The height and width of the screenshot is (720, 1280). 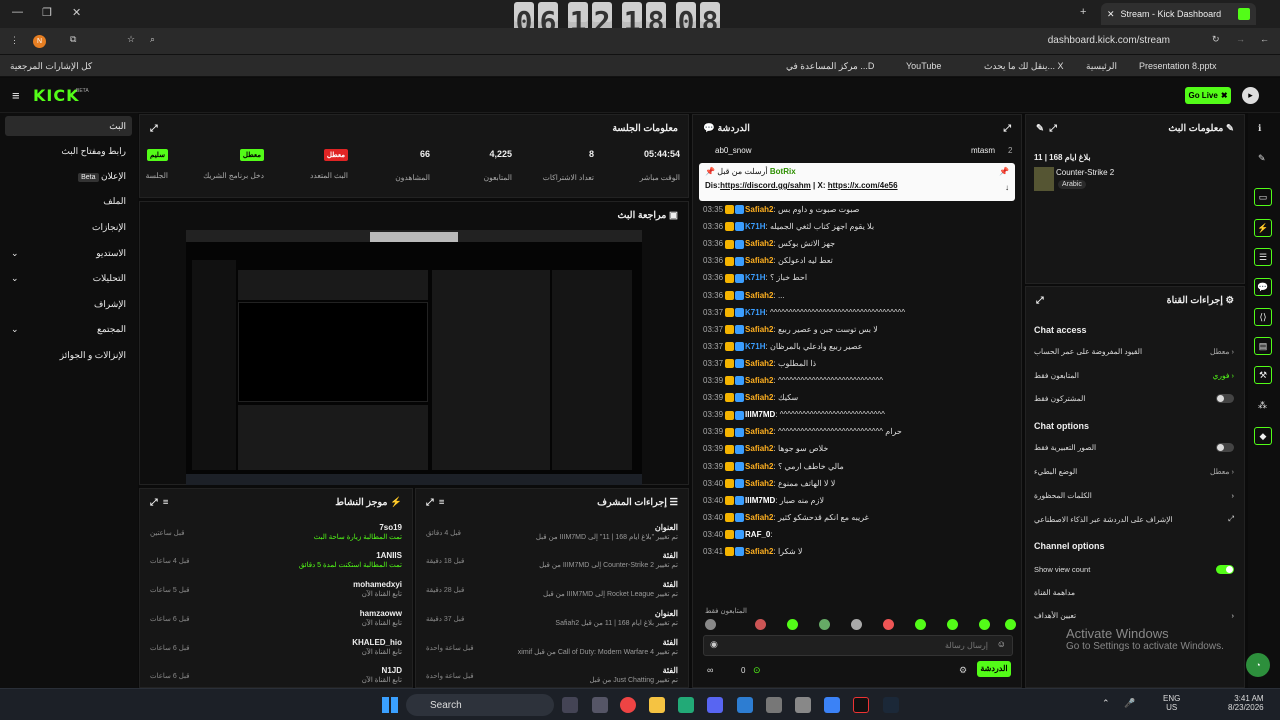 What do you see at coordinates (1134, 592) in the screenshot?
I see `setting-raid-channel: مداهمة القناة` at bounding box center [1134, 592].